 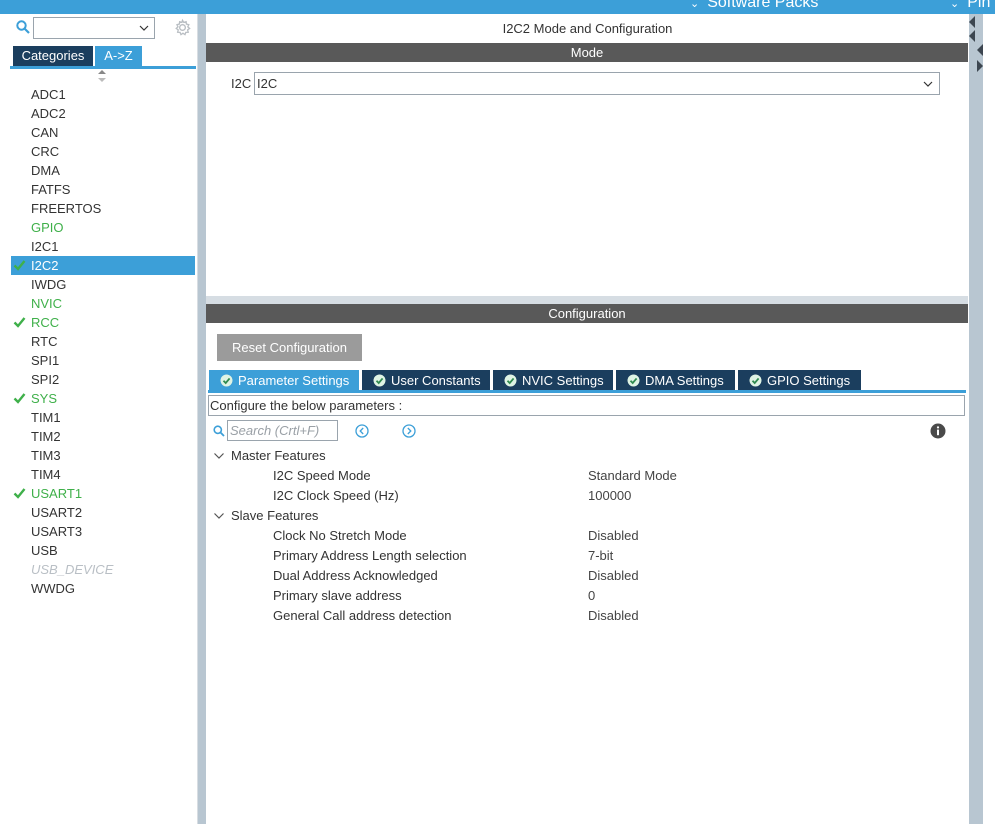 What do you see at coordinates (103, 398) in the screenshot?
I see `sidebar-item-sys: SYS` at bounding box center [103, 398].